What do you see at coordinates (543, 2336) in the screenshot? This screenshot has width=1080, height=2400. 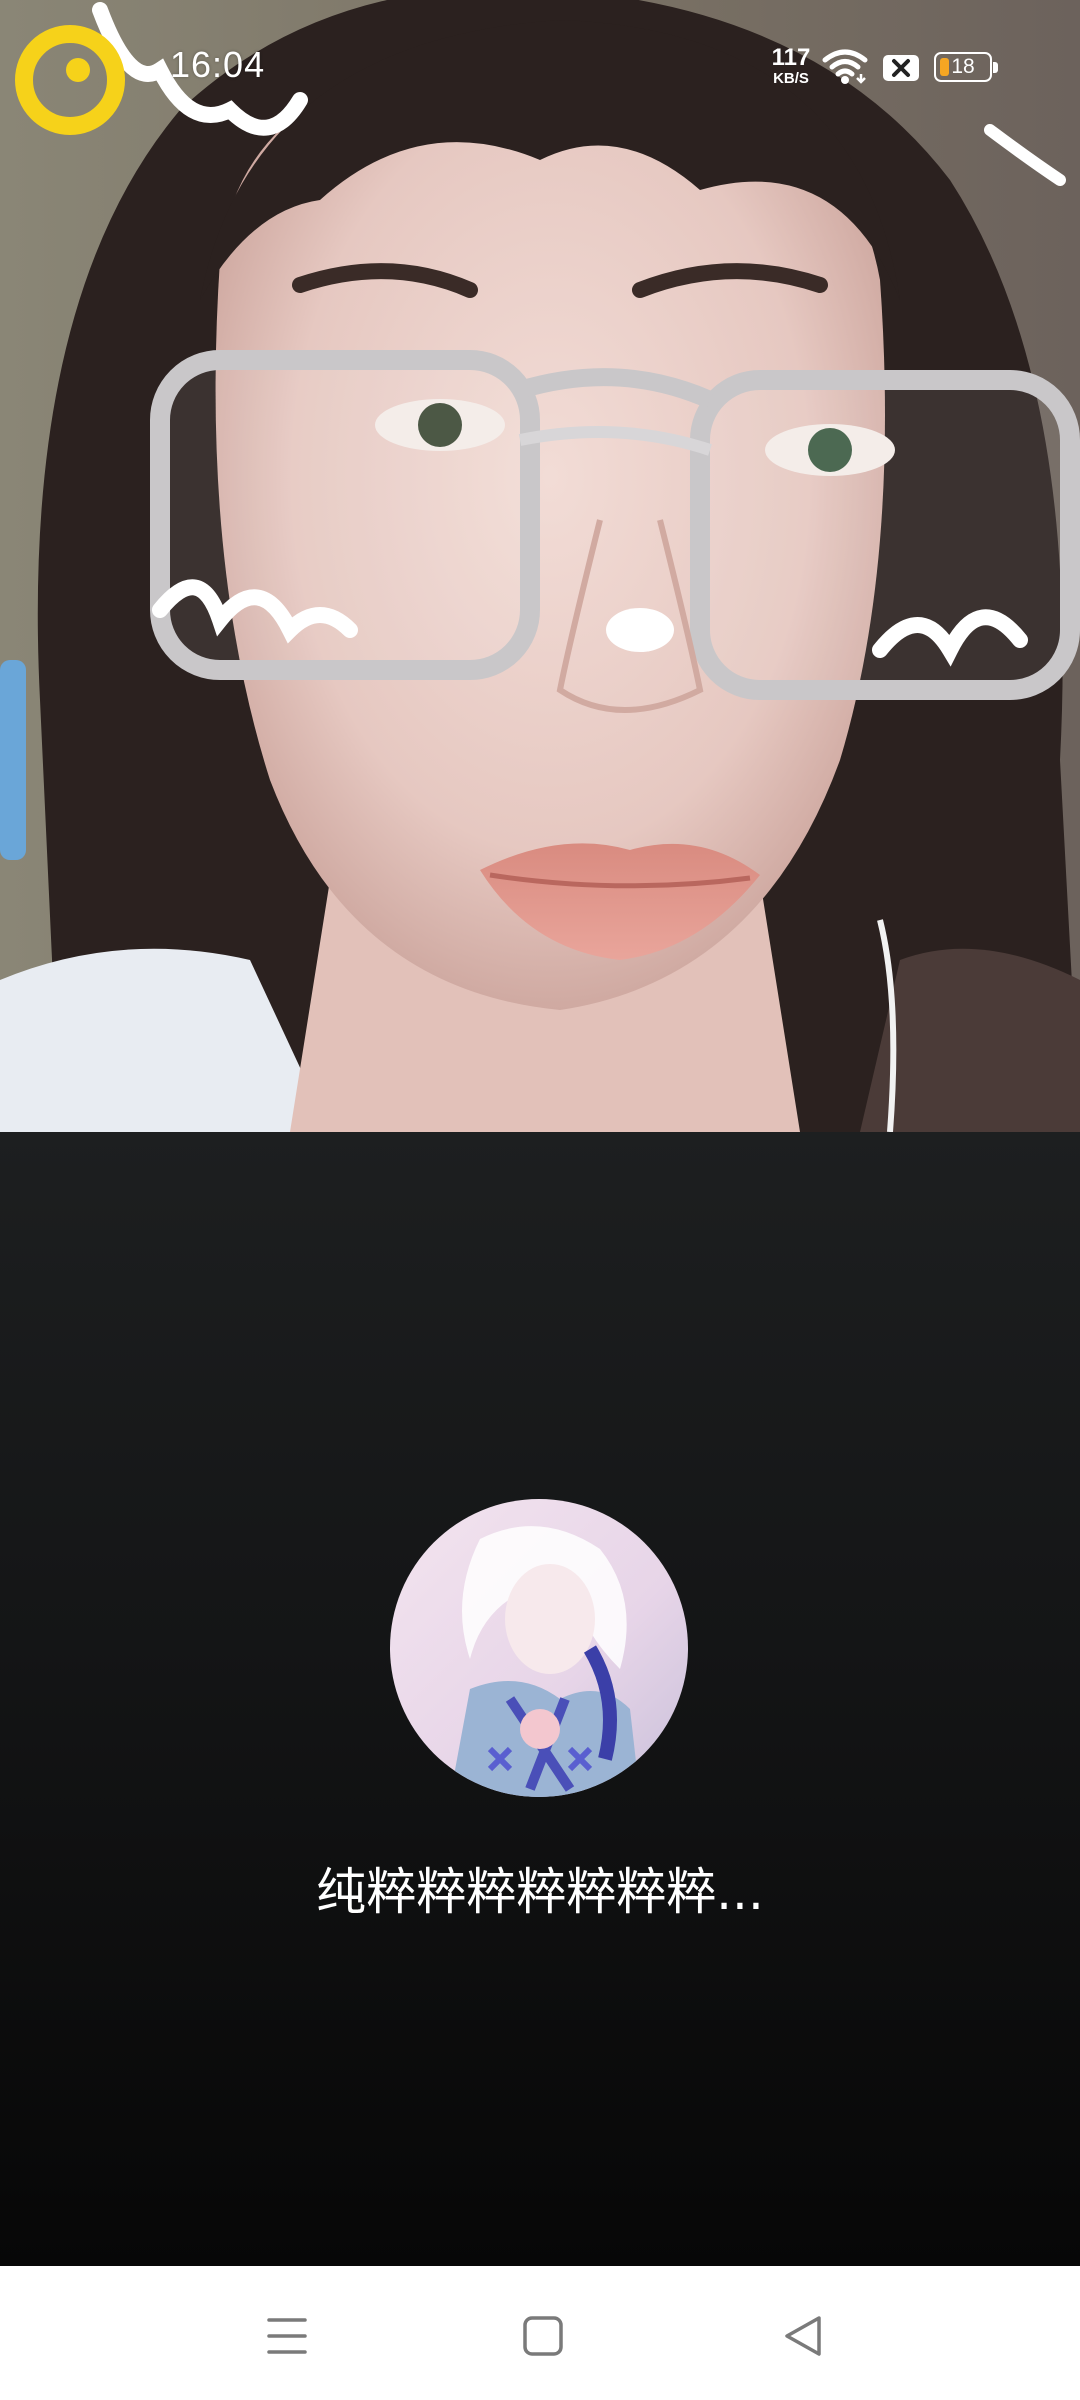 I see `home-icon` at bounding box center [543, 2336].